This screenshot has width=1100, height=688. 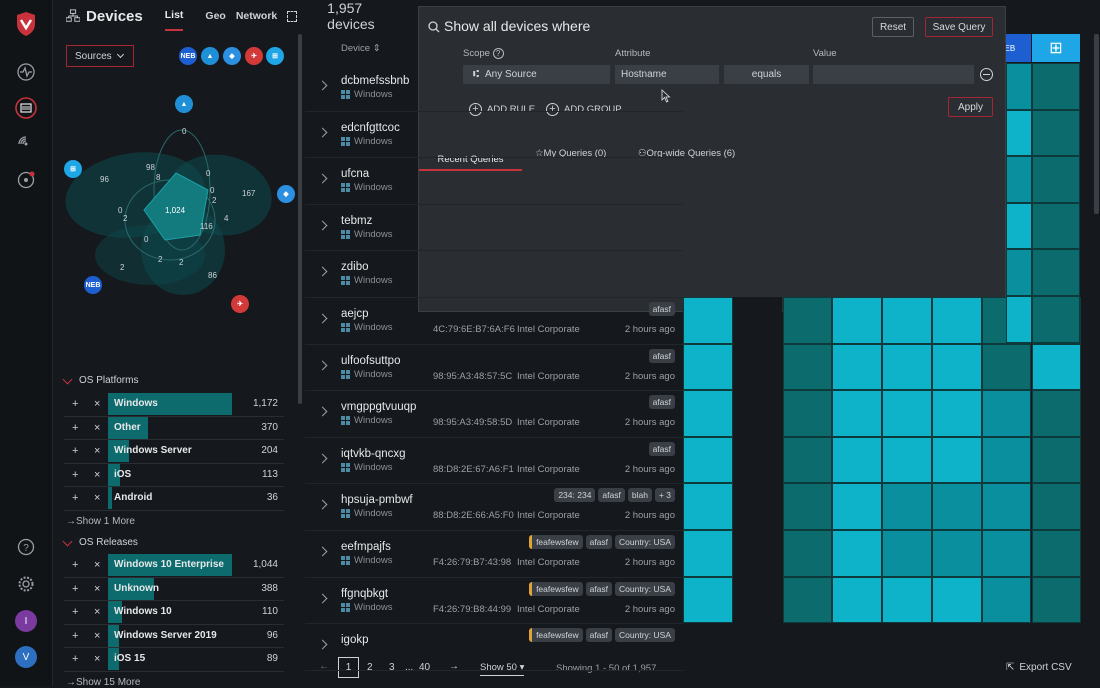 What do you see at coordinates (373, 454) in the screenshot?
I see `device-hostname: iqtvkb-qncxg` at bounding box center [373, 454].